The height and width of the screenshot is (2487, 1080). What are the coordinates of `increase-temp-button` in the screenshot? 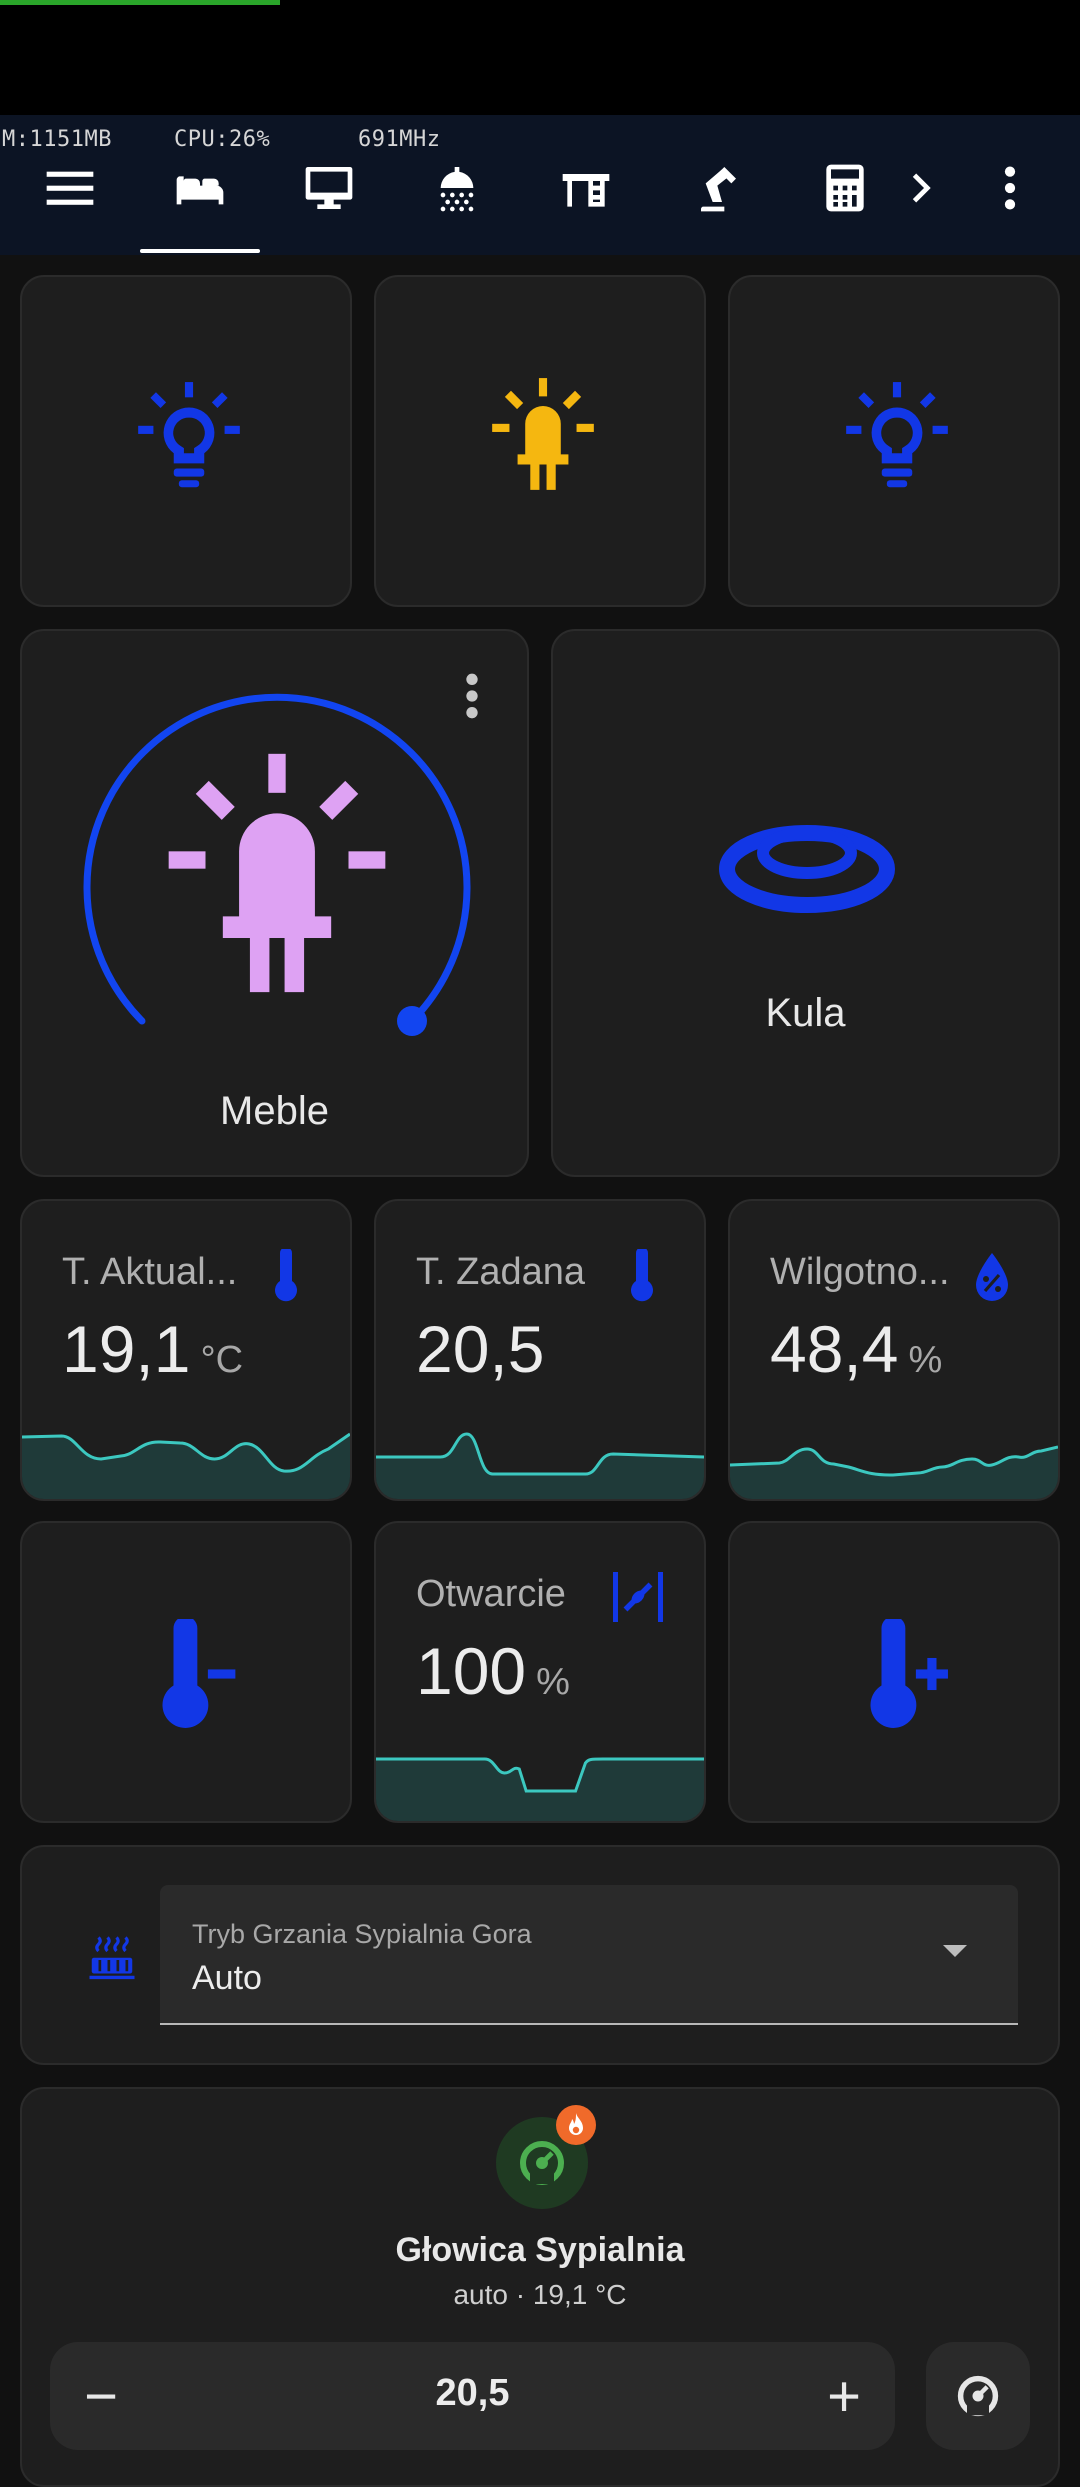 It's located at (894, 1672).